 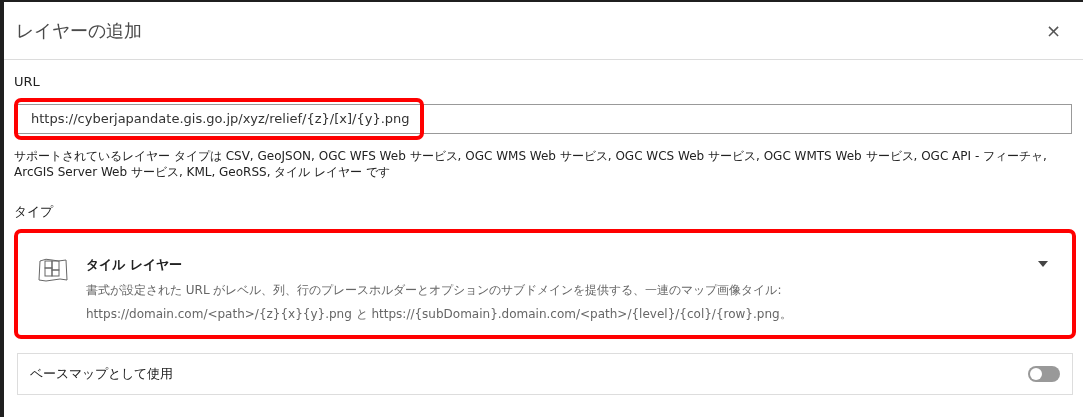 I want to click on dialog-title: レイヤーの追加, so click(x=79, y=31).